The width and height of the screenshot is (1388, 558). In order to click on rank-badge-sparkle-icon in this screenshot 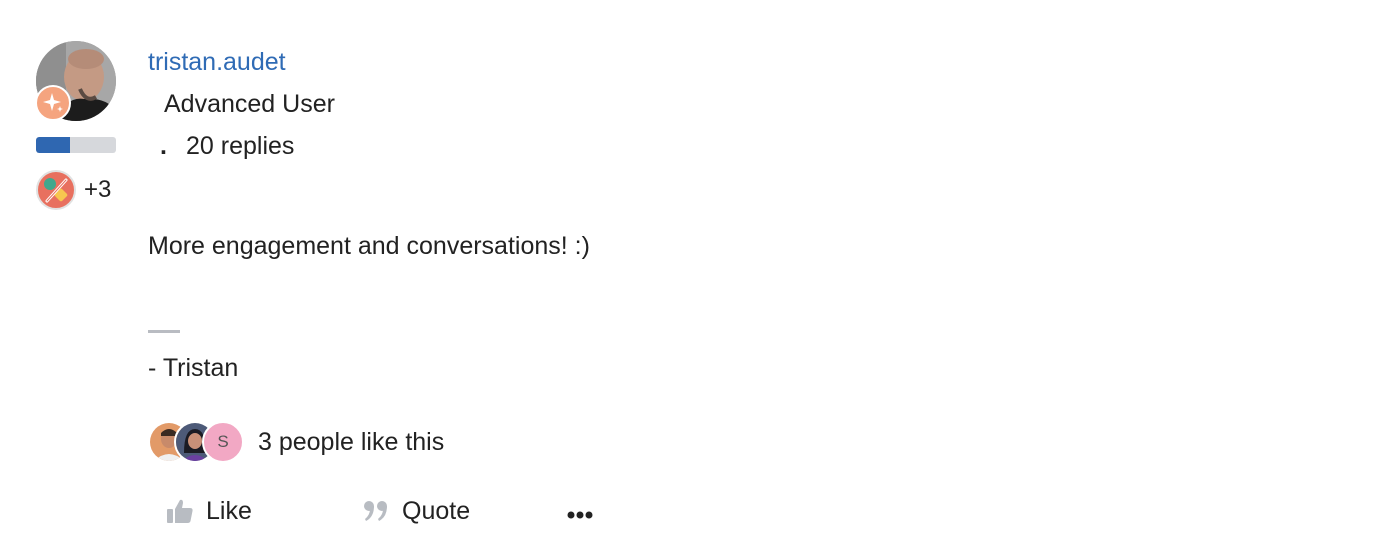, I will do `click(53, 103)`.